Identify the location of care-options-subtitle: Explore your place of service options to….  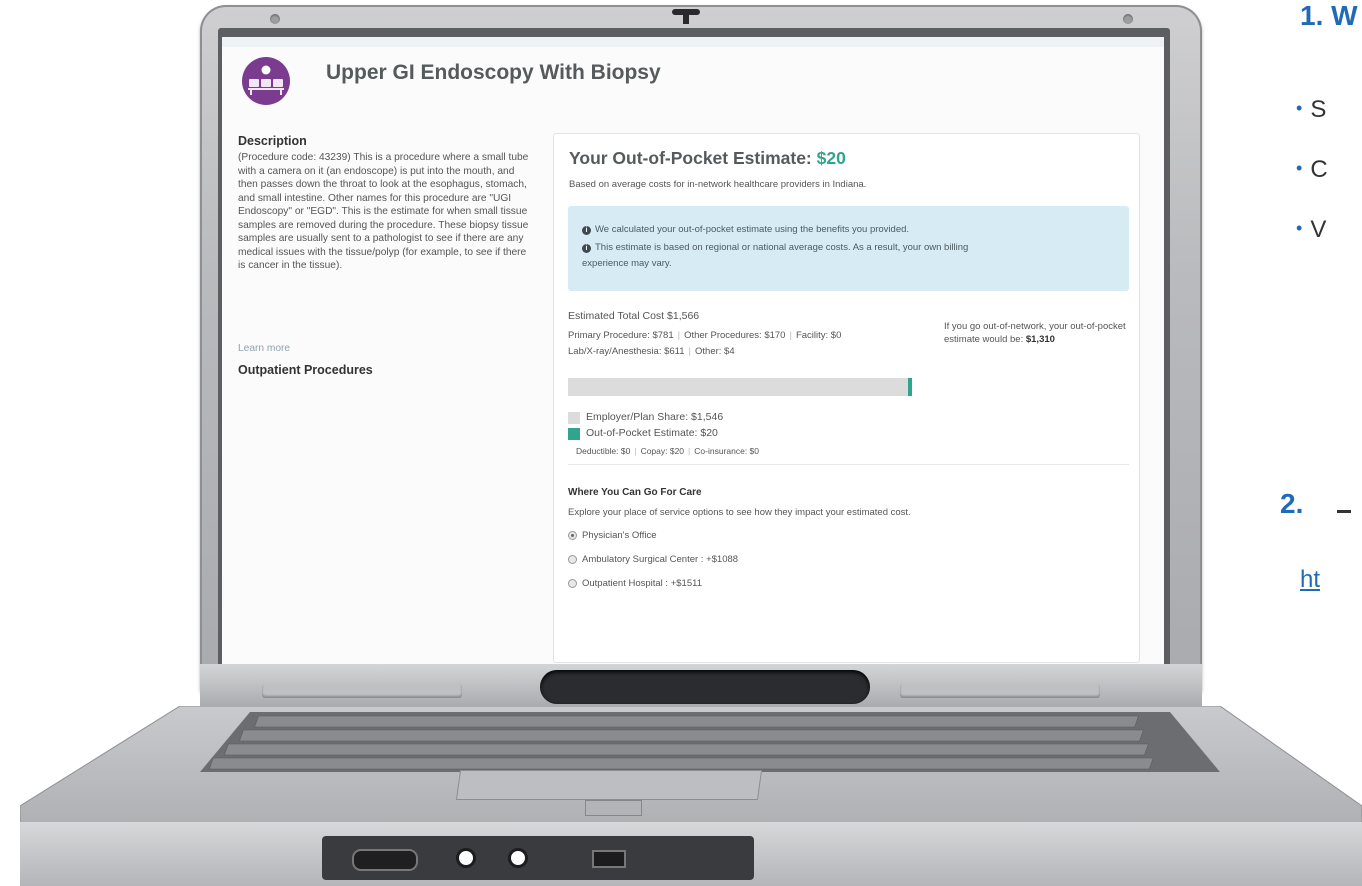
(739, 512).